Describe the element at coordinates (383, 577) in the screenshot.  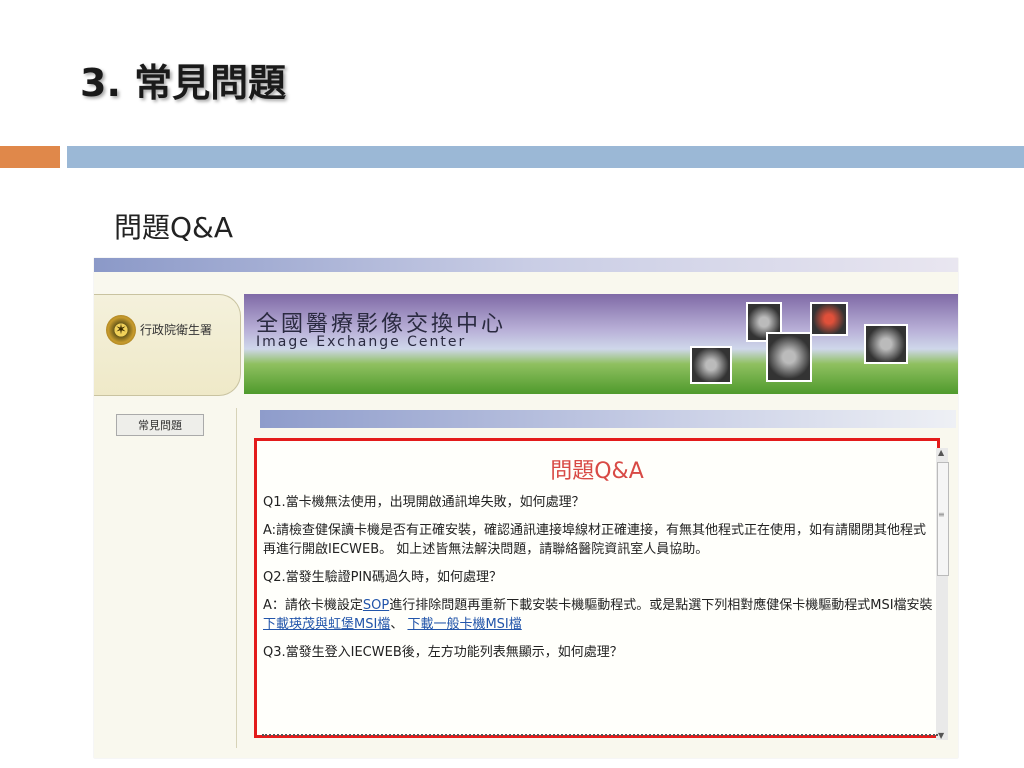
I see `question-2: Q2.當發生驗證PIN碼過久時，如何處理？` at that location.